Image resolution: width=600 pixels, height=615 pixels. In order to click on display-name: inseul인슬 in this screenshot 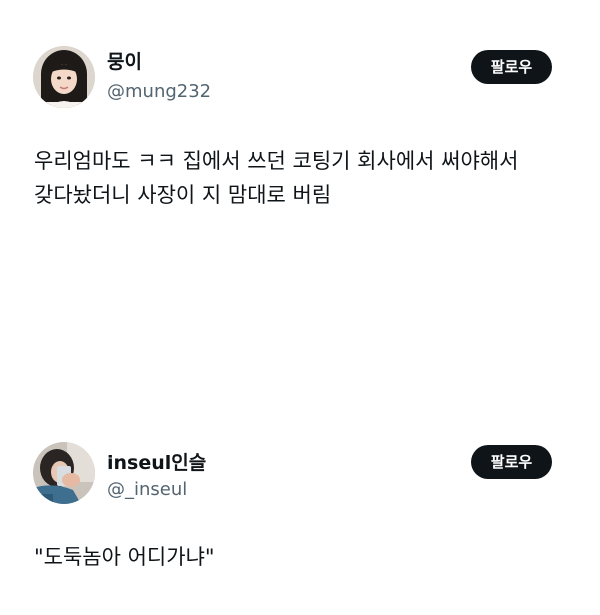, I will do `click(156, 463)`.